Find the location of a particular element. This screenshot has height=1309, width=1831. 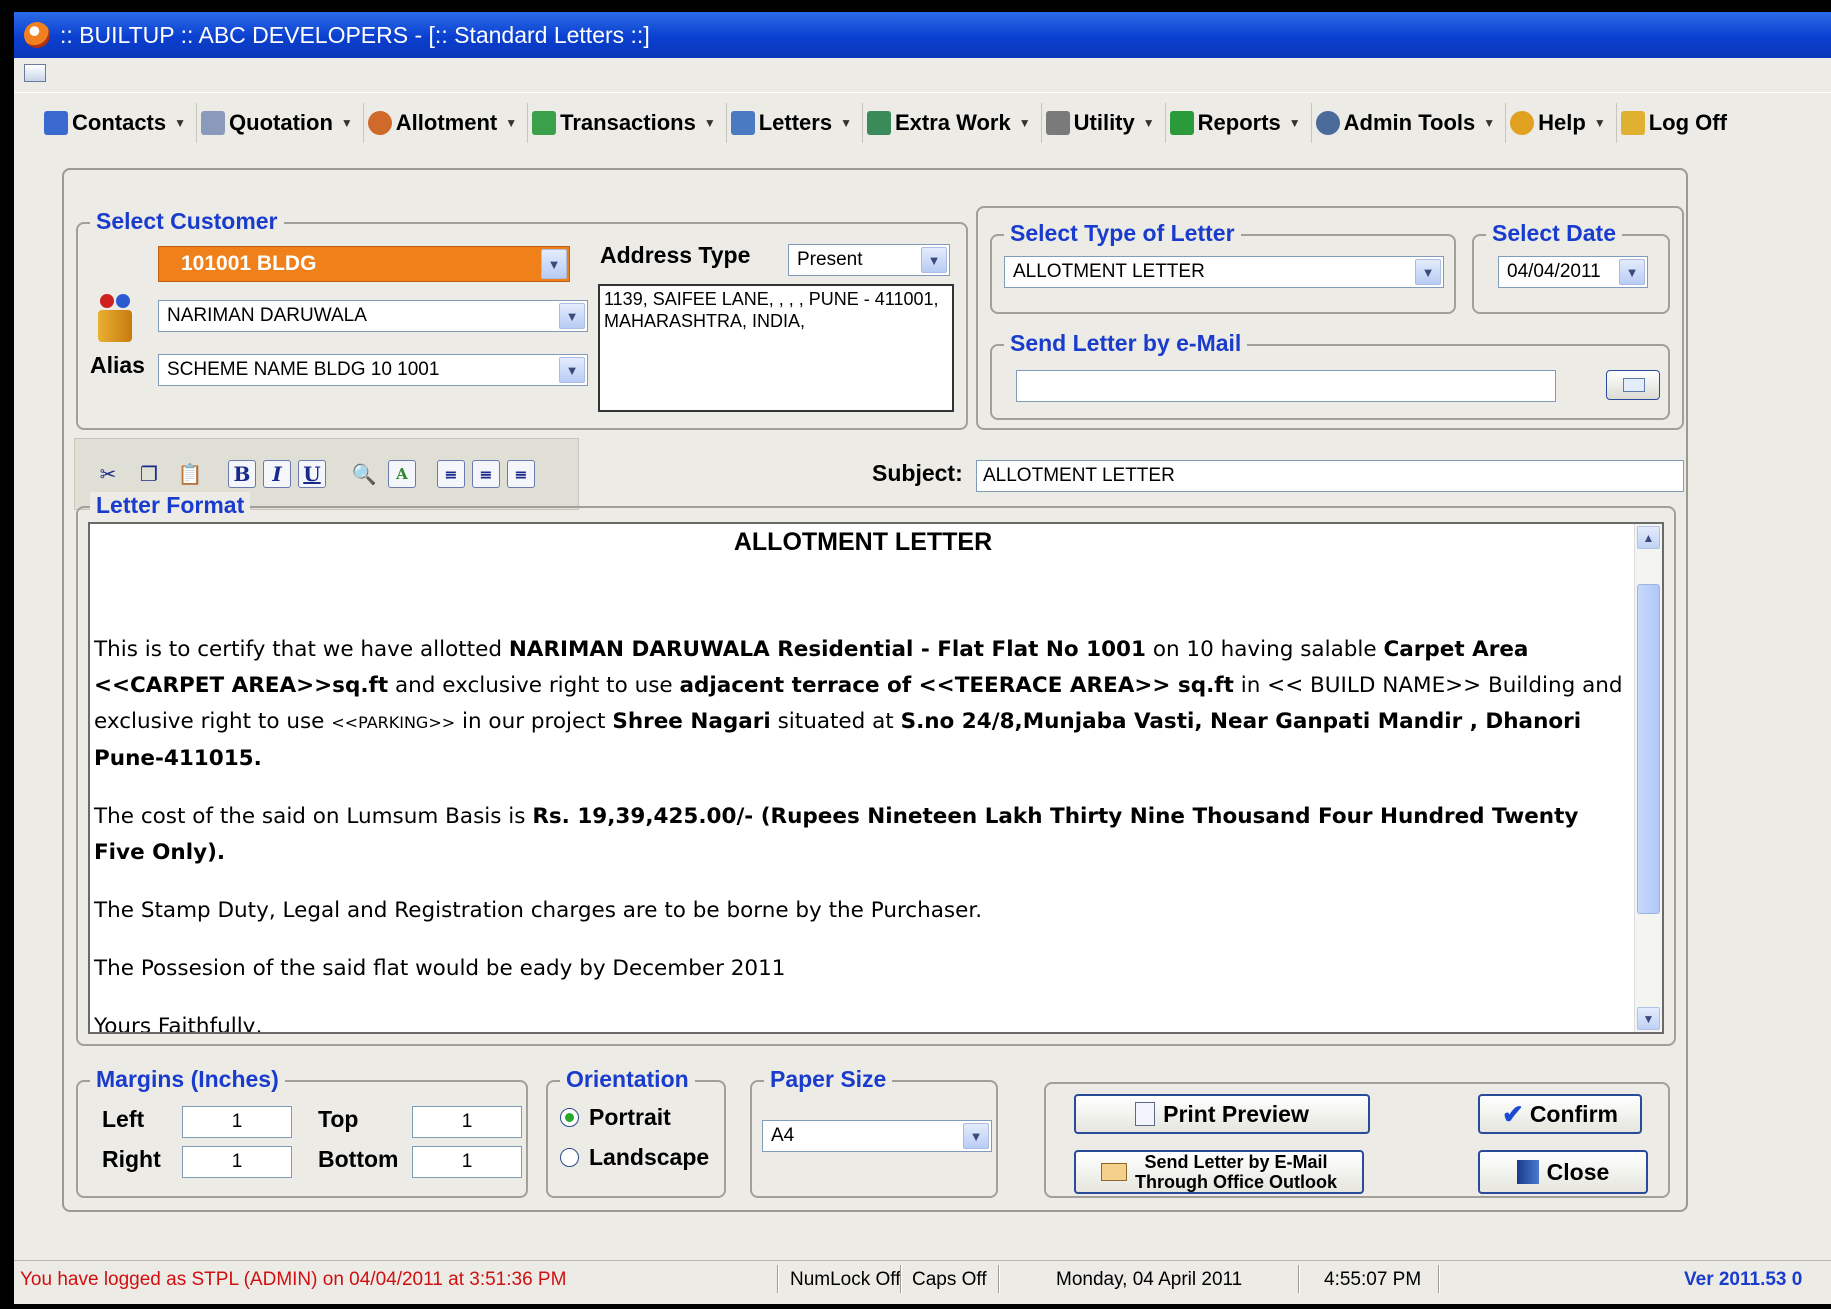

copy-icon: ❐ is located at coordinates (149, 474).